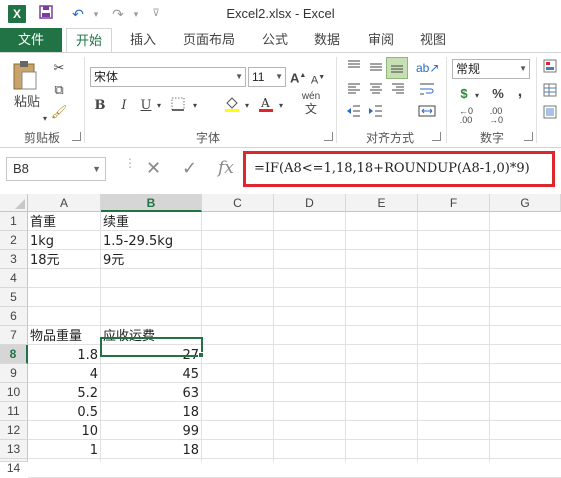 Image resolution: width=561 pixels, height=478 pixels. What do you see at coordinates (427, 68) in the screenshot?
I see `orientation-icon: ab↗` at bounding box center [427, 68].